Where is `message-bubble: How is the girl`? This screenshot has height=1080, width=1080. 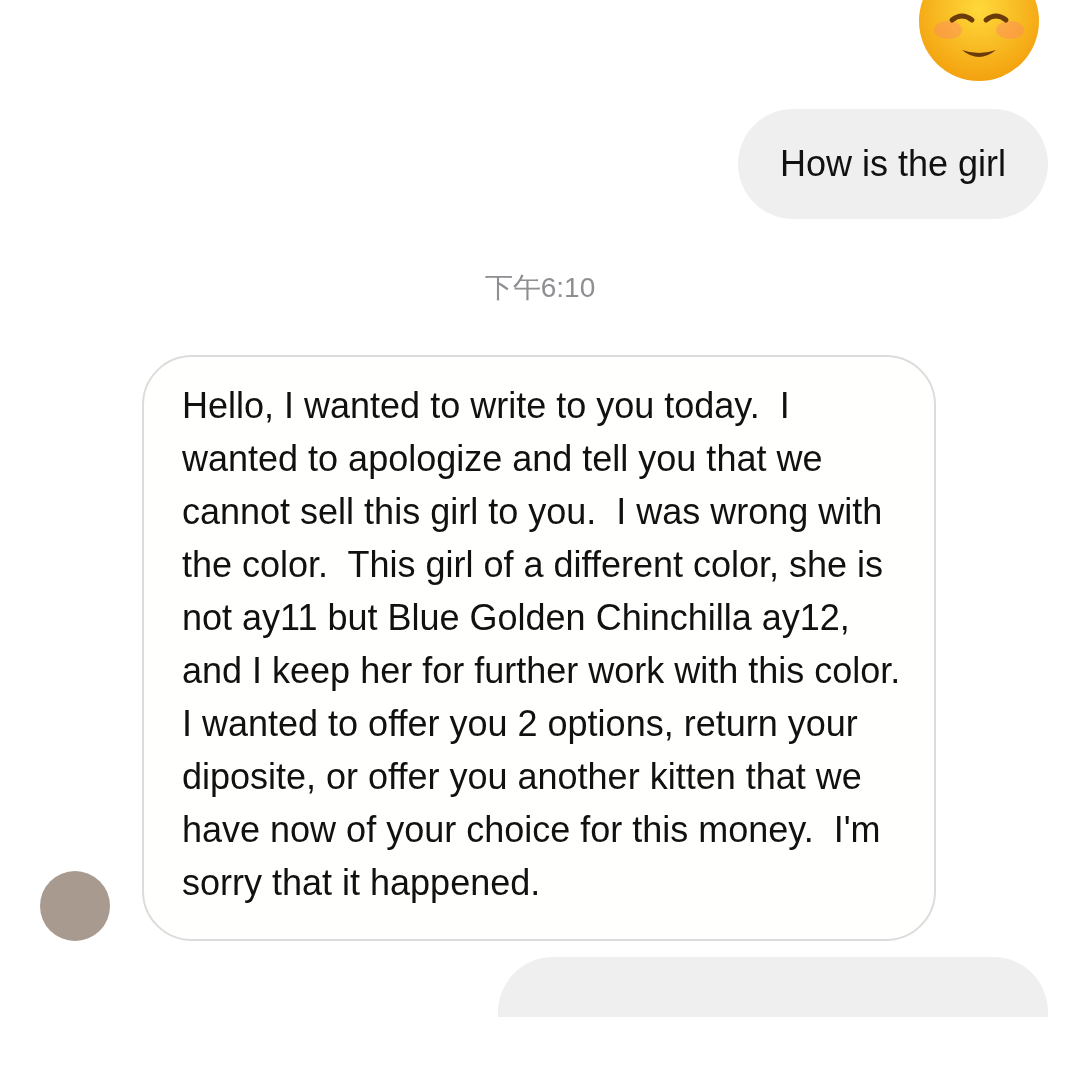 message-bubble: How is the girl is located at coordinates (892, 164).